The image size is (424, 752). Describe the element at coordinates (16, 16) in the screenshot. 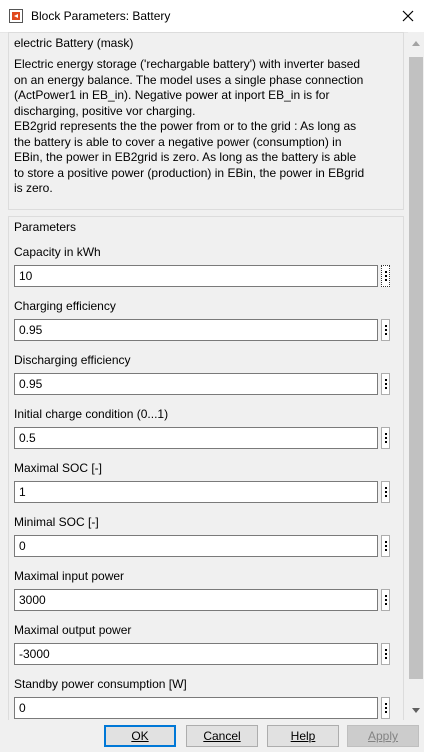

I see `simulink-block-icon` at that location.